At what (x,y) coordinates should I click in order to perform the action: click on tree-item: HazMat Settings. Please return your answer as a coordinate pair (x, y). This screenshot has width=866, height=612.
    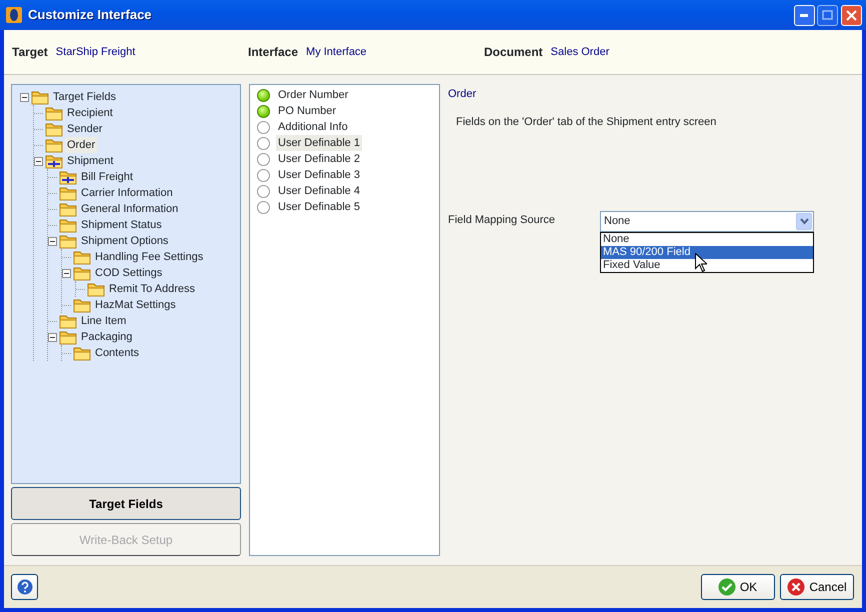
    Looking at the image, I should click on (135, 305).